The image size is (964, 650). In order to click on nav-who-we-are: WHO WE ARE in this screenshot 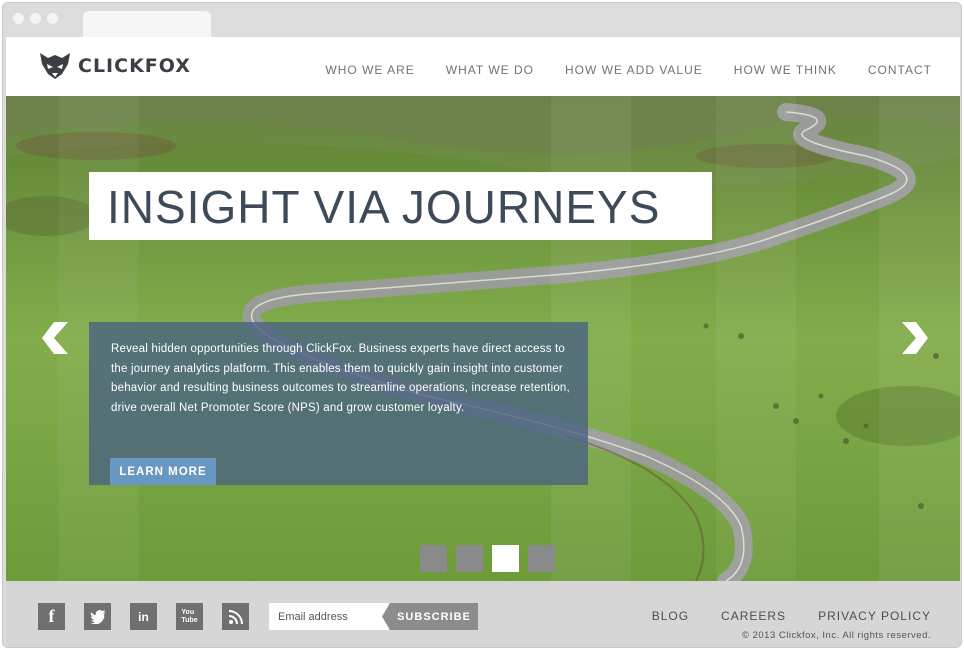, I will do `click(369, 70)`.